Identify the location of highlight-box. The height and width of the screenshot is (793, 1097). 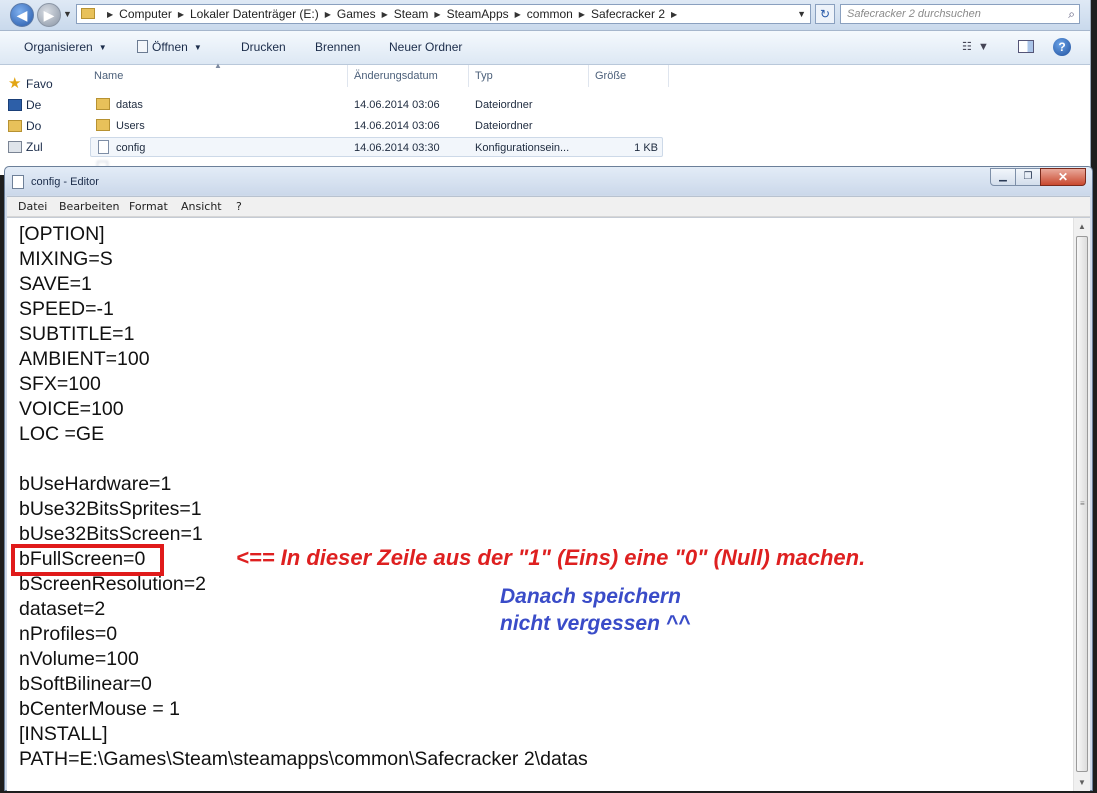
(87, 560).